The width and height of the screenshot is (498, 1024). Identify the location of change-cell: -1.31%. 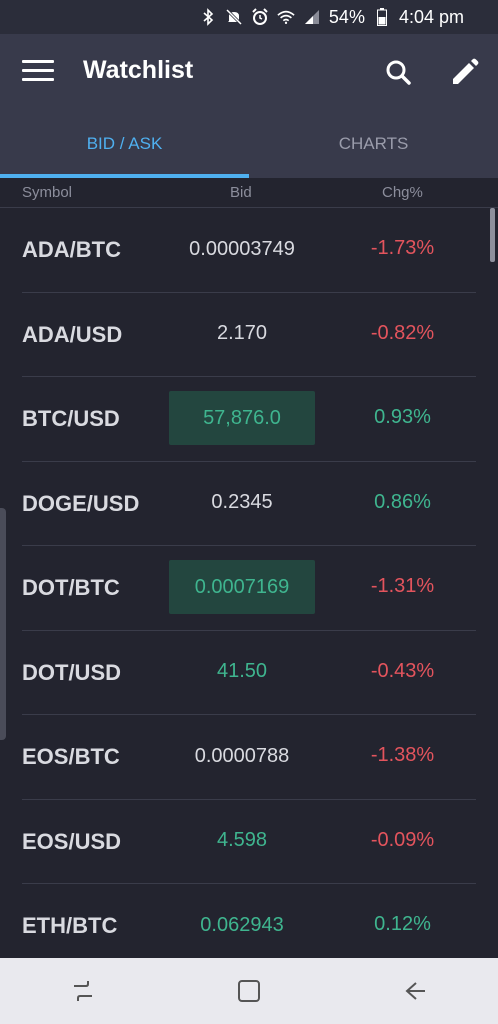
(402, 586).